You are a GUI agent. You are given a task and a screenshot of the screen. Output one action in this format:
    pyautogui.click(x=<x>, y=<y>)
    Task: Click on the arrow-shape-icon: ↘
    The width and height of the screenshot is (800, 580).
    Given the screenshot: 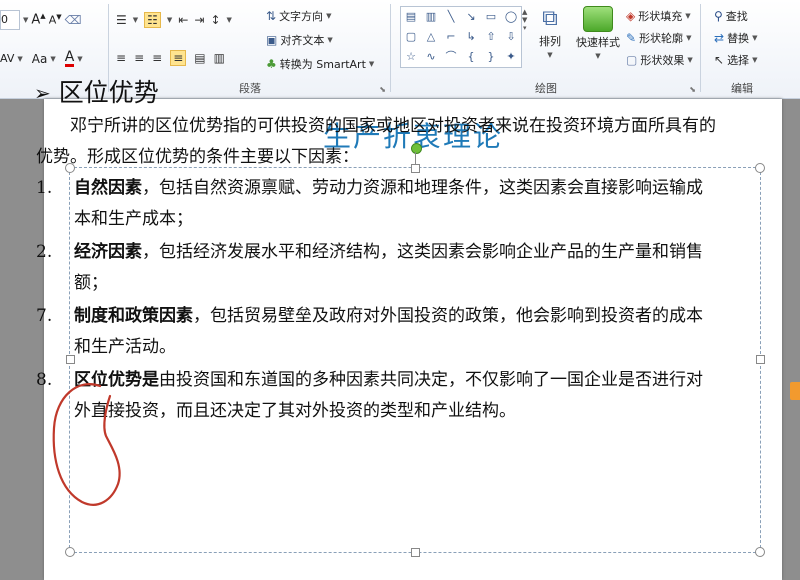 What is the action you would take?
    pyautogui.click(x=471, y=17)
    